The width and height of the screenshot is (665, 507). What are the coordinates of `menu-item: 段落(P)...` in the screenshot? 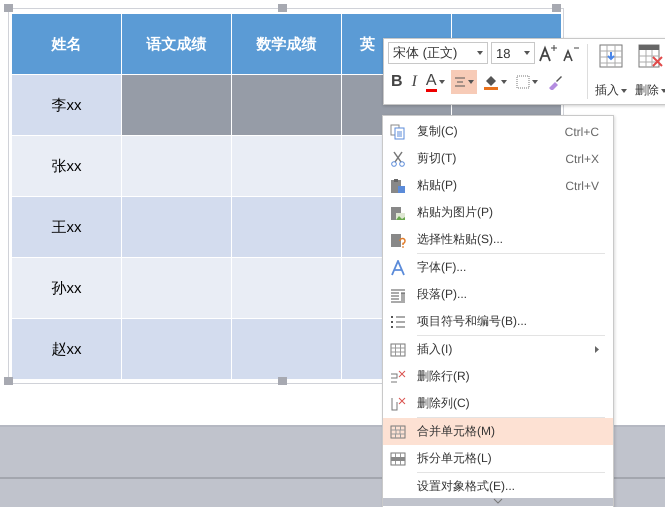 It's located at (498, 294).